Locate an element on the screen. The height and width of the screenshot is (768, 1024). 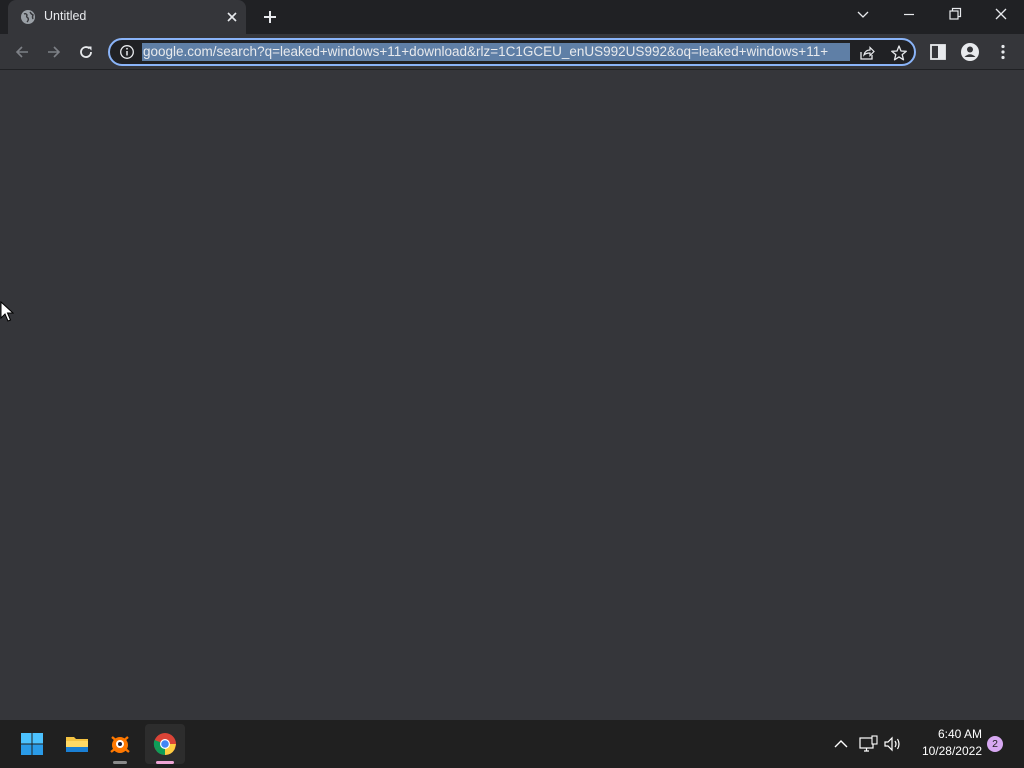
restore-icon is located at coordinates (955, 15).